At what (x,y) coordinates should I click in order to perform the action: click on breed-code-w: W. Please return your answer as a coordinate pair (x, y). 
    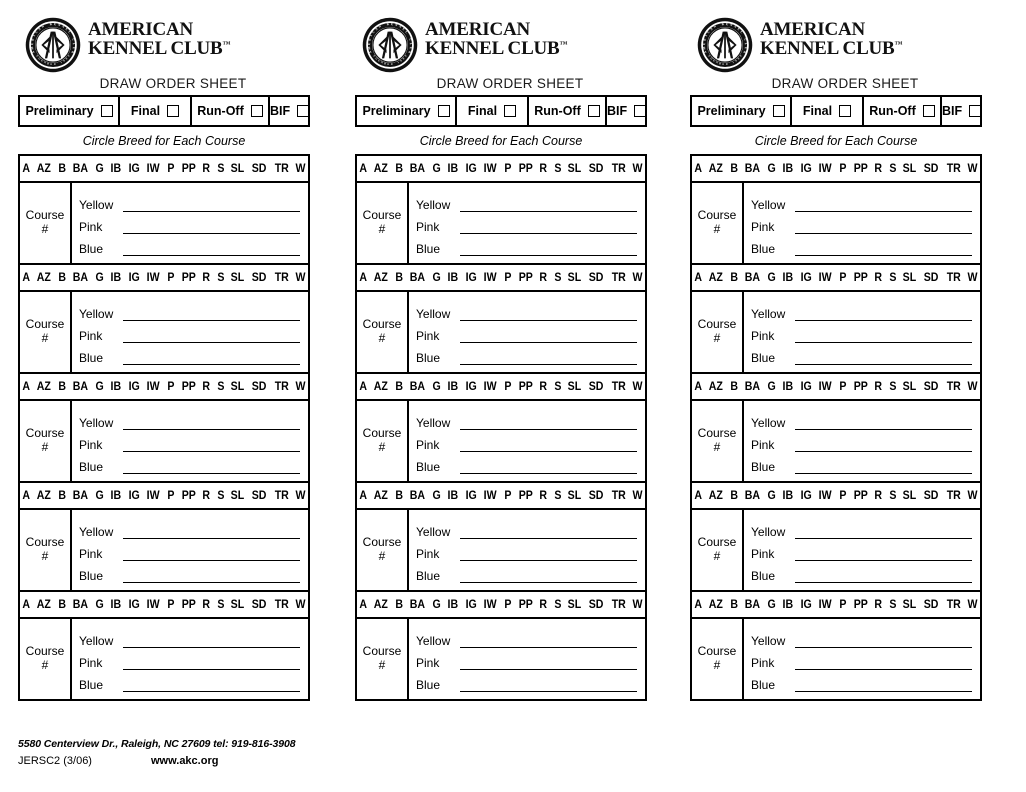
    Looking at the image, I should click on (638, 605).